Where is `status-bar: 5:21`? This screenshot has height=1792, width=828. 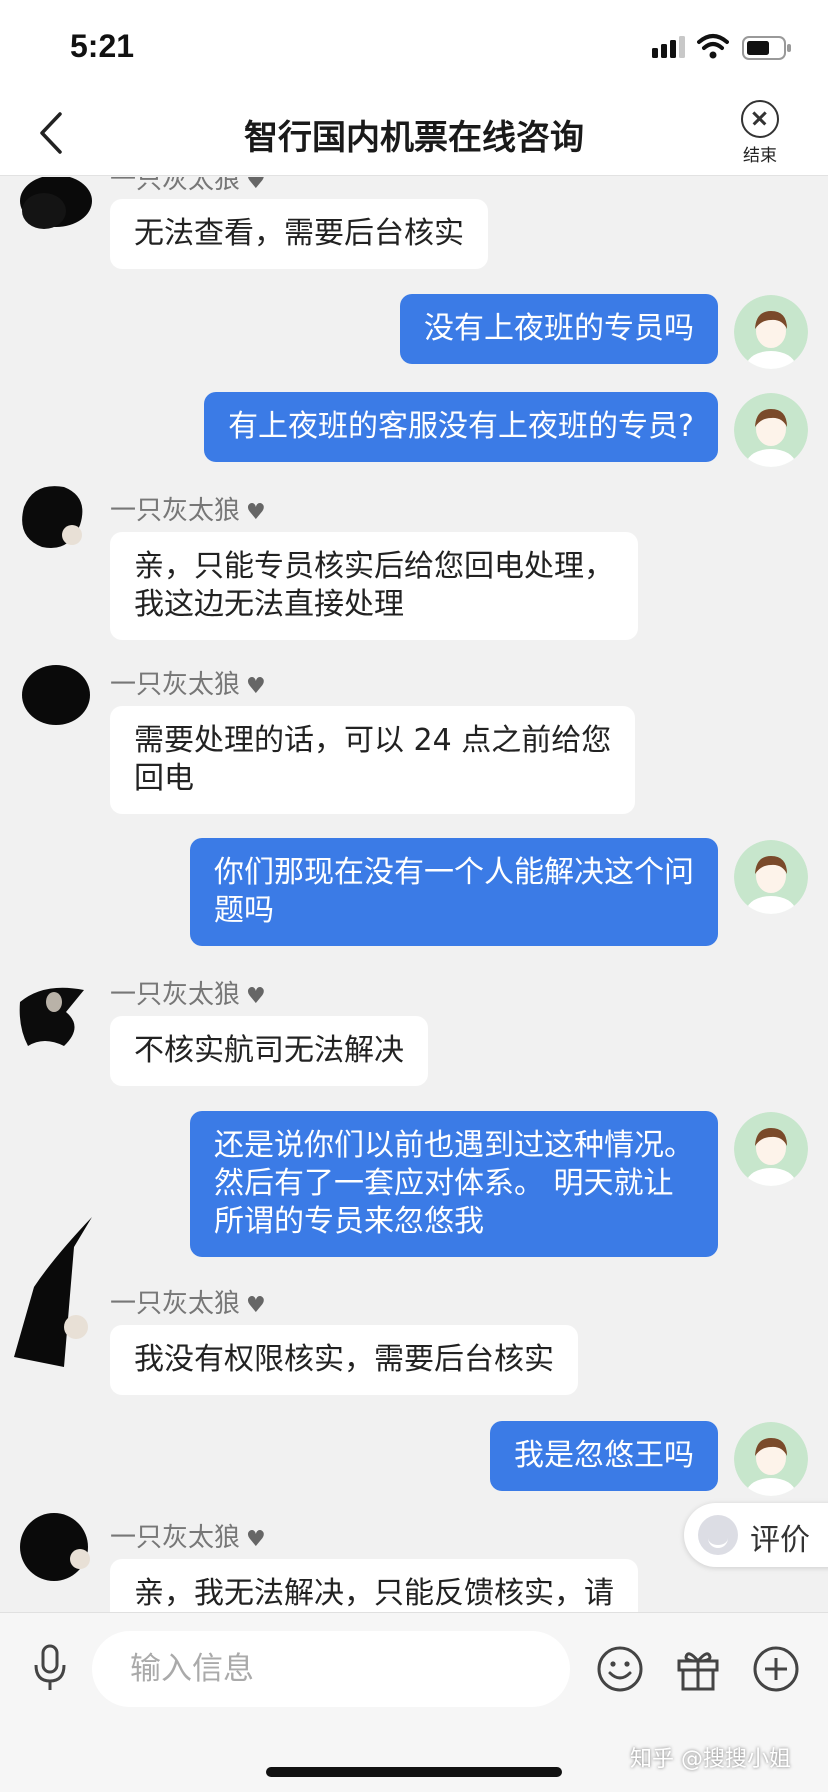
status-bar: 5:21 is located at coordinates (414, 46).